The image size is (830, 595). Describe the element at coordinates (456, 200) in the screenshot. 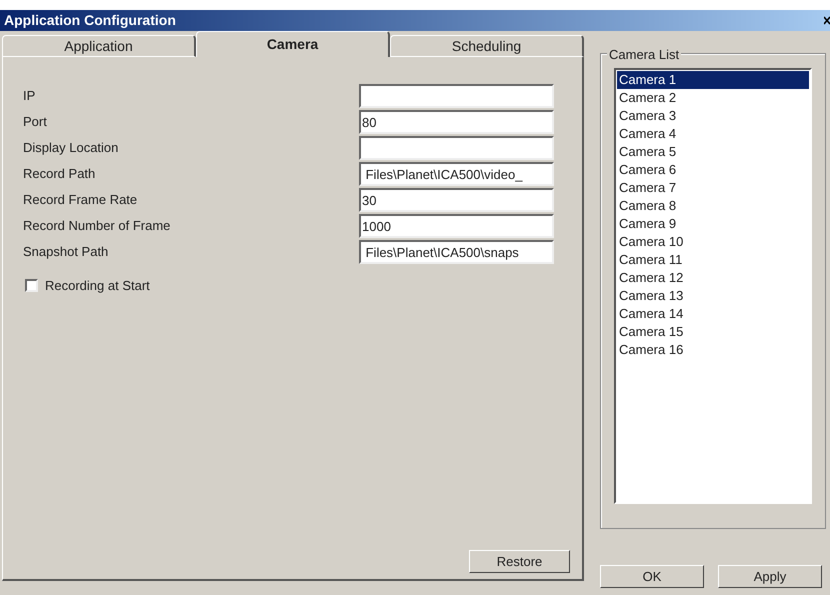

I see `input-field: 30` at that location.